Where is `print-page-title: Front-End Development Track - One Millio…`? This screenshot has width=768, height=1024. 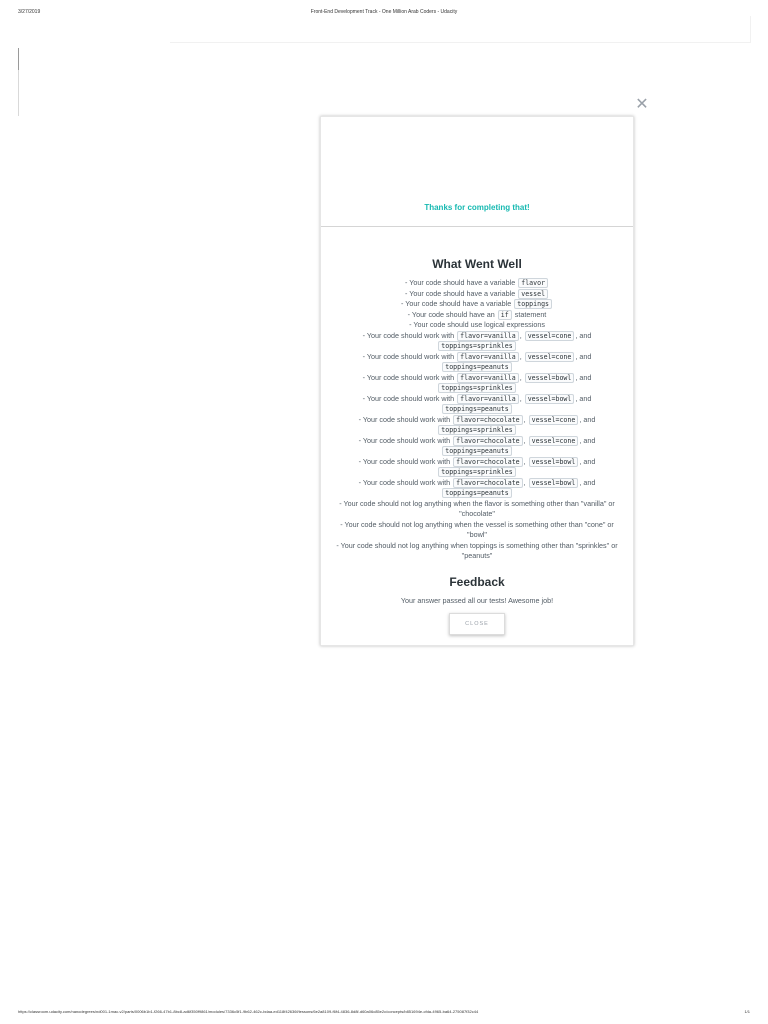 print-page-title: Front-End Development Track - One Millio… is located at coordinates (384, 12).